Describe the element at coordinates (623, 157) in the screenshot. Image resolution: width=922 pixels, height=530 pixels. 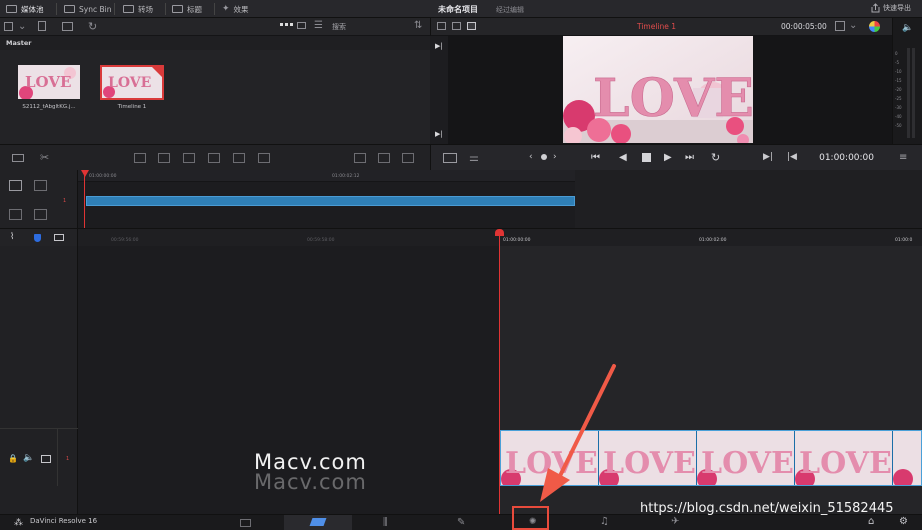
I see `play-reverse-icon: ◀` at that location.